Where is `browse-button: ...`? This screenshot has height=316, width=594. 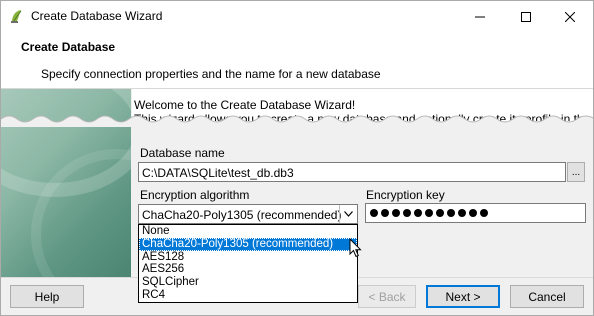
browse-button: ... is located at coordinates (576, 172).